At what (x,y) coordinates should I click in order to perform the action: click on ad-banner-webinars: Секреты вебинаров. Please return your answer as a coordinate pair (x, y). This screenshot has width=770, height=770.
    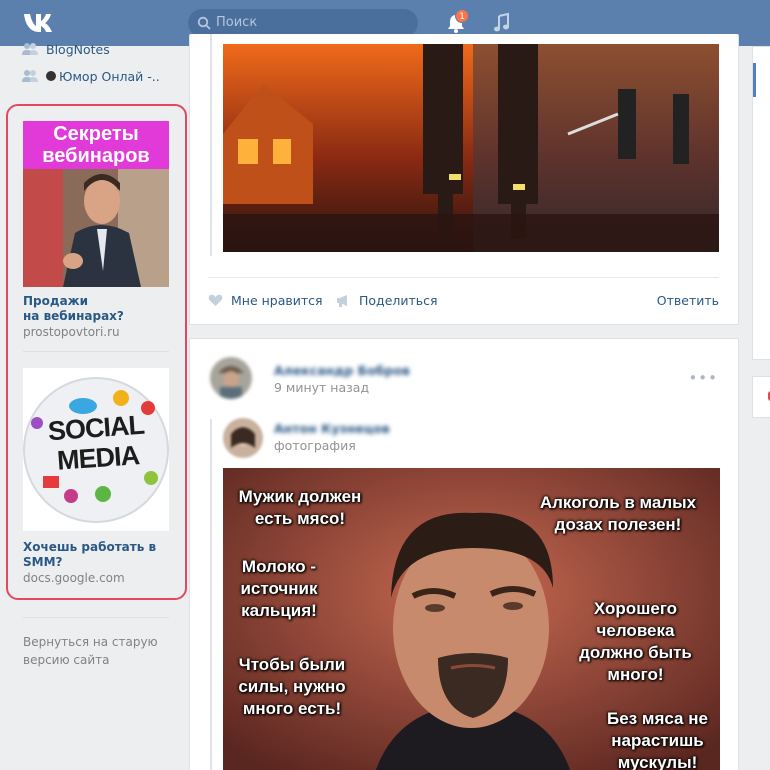
    Looking at the image, I should click on (96, 204).